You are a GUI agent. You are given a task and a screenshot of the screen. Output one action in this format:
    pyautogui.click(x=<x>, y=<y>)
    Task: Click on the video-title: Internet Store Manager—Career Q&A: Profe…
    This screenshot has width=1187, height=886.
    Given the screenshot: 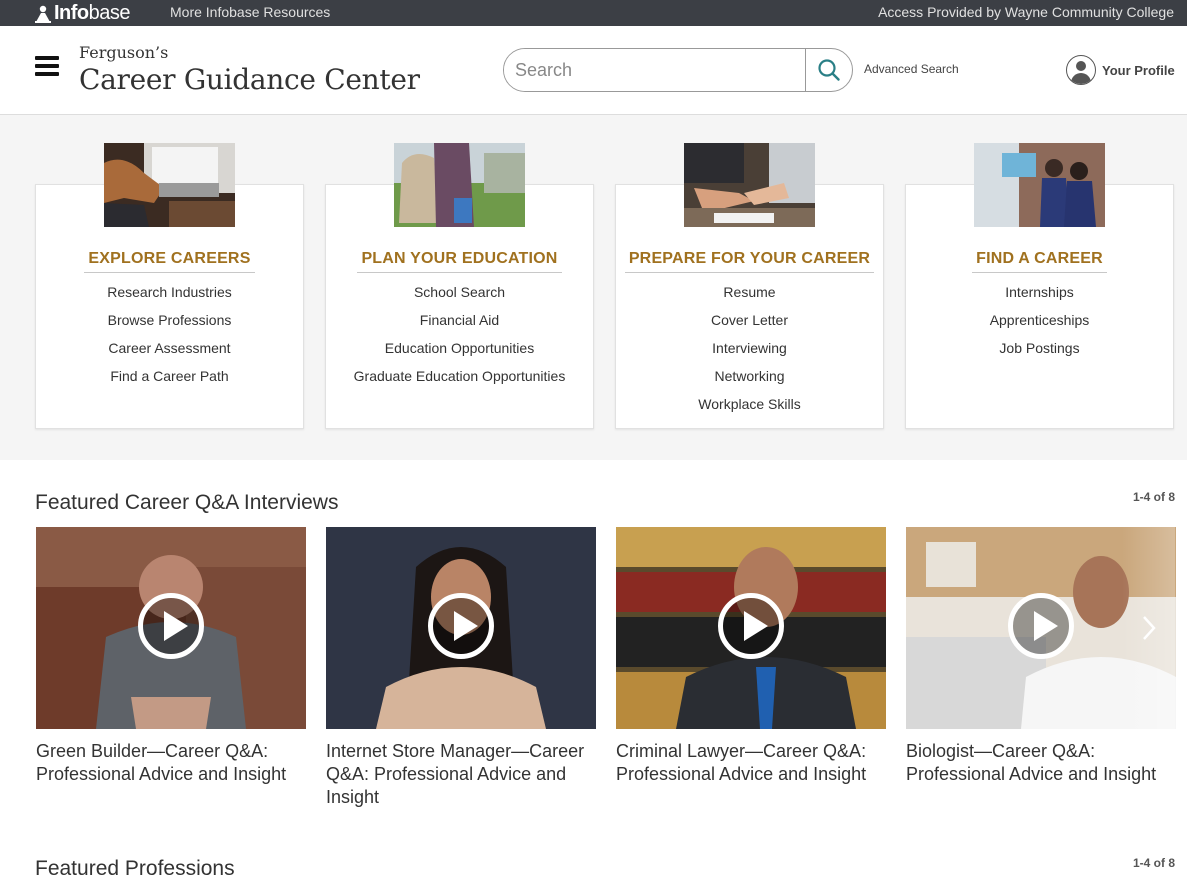 What is the action you would take?
    pyautogui.click(x=461, y=774)
    